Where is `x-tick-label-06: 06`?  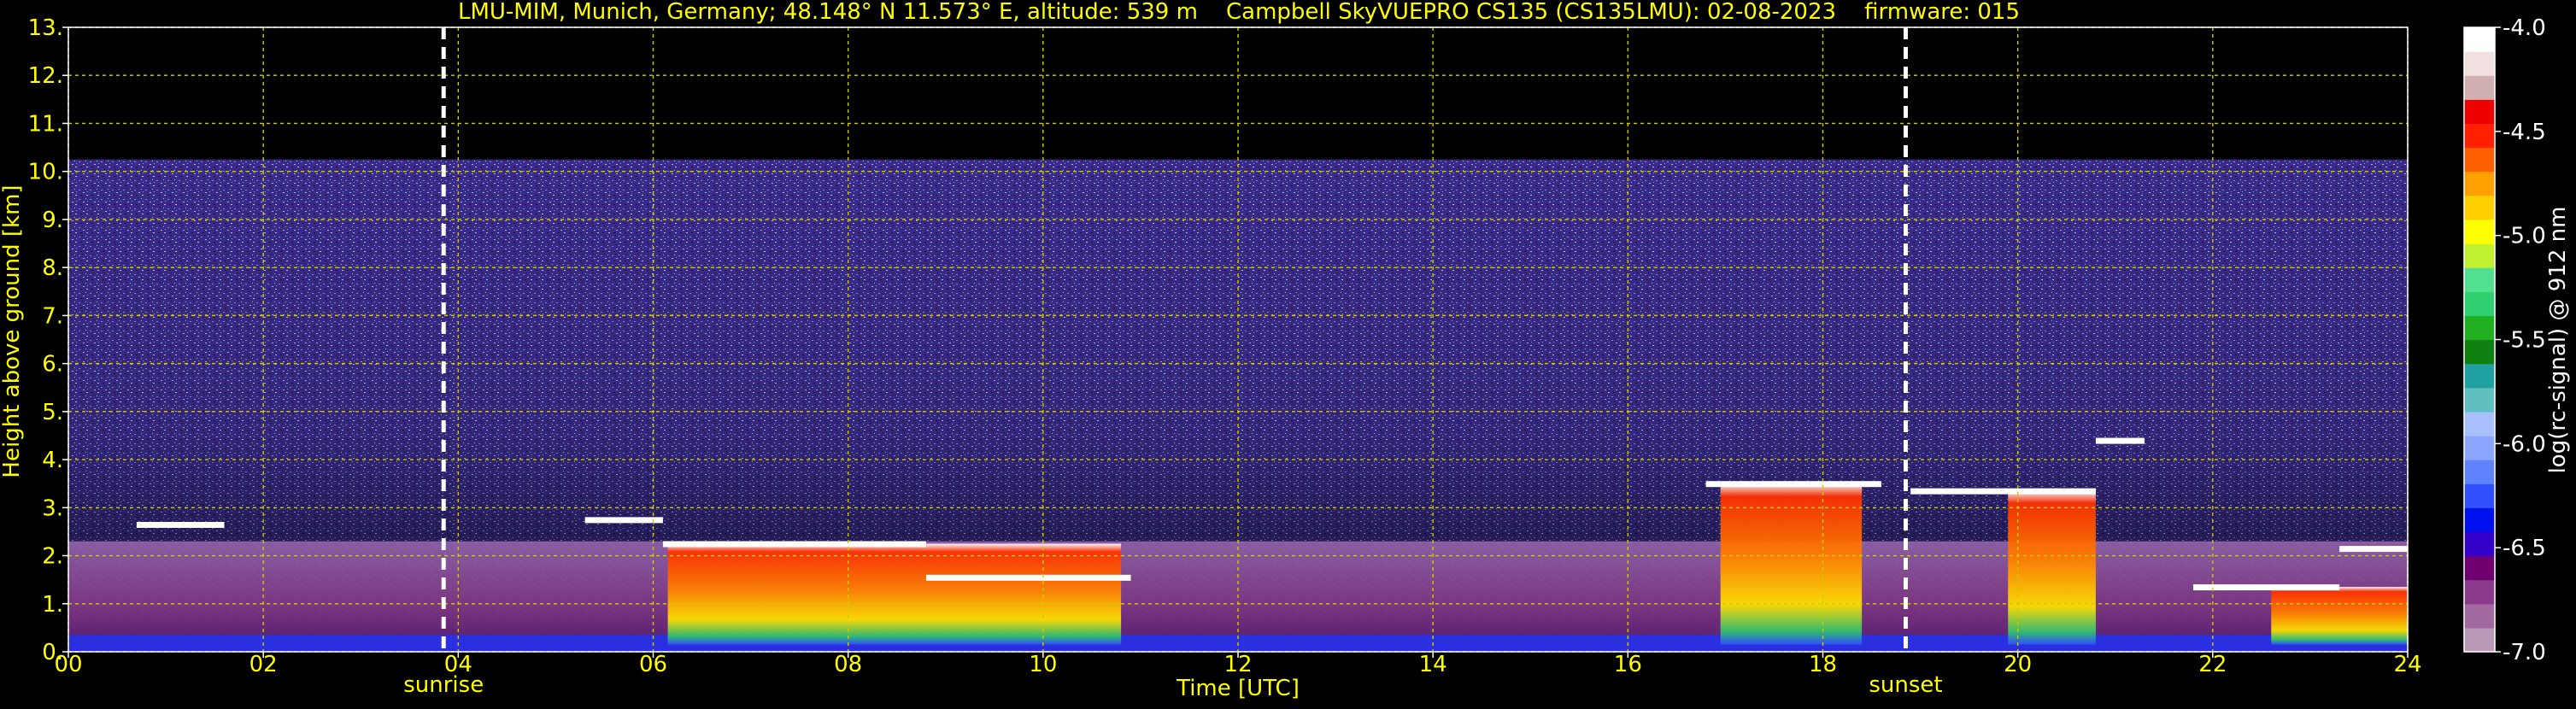 x-tick-label-06: 06 is located at coordinates (653, 664).